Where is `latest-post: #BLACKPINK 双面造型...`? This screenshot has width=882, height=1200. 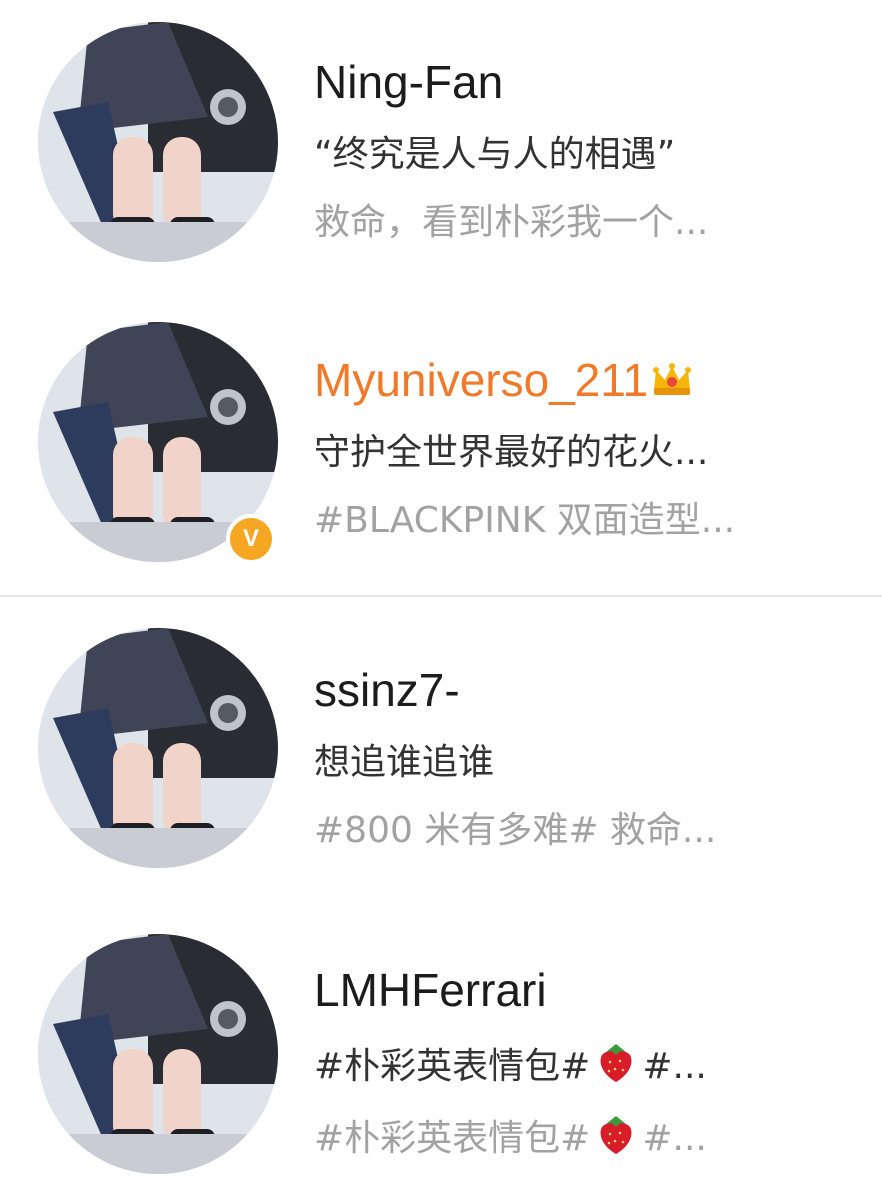
latest-post: #BLACKPINK 双面造型... is located at coordinates (525, 520).